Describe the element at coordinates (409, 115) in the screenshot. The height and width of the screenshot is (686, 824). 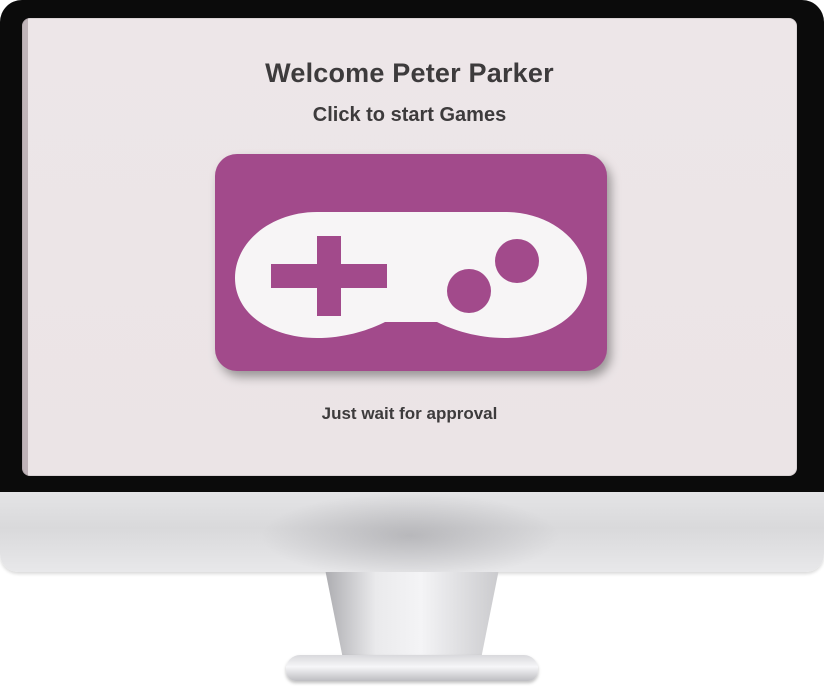
I see `start-games-subtitle: Click to start Games` at that location.